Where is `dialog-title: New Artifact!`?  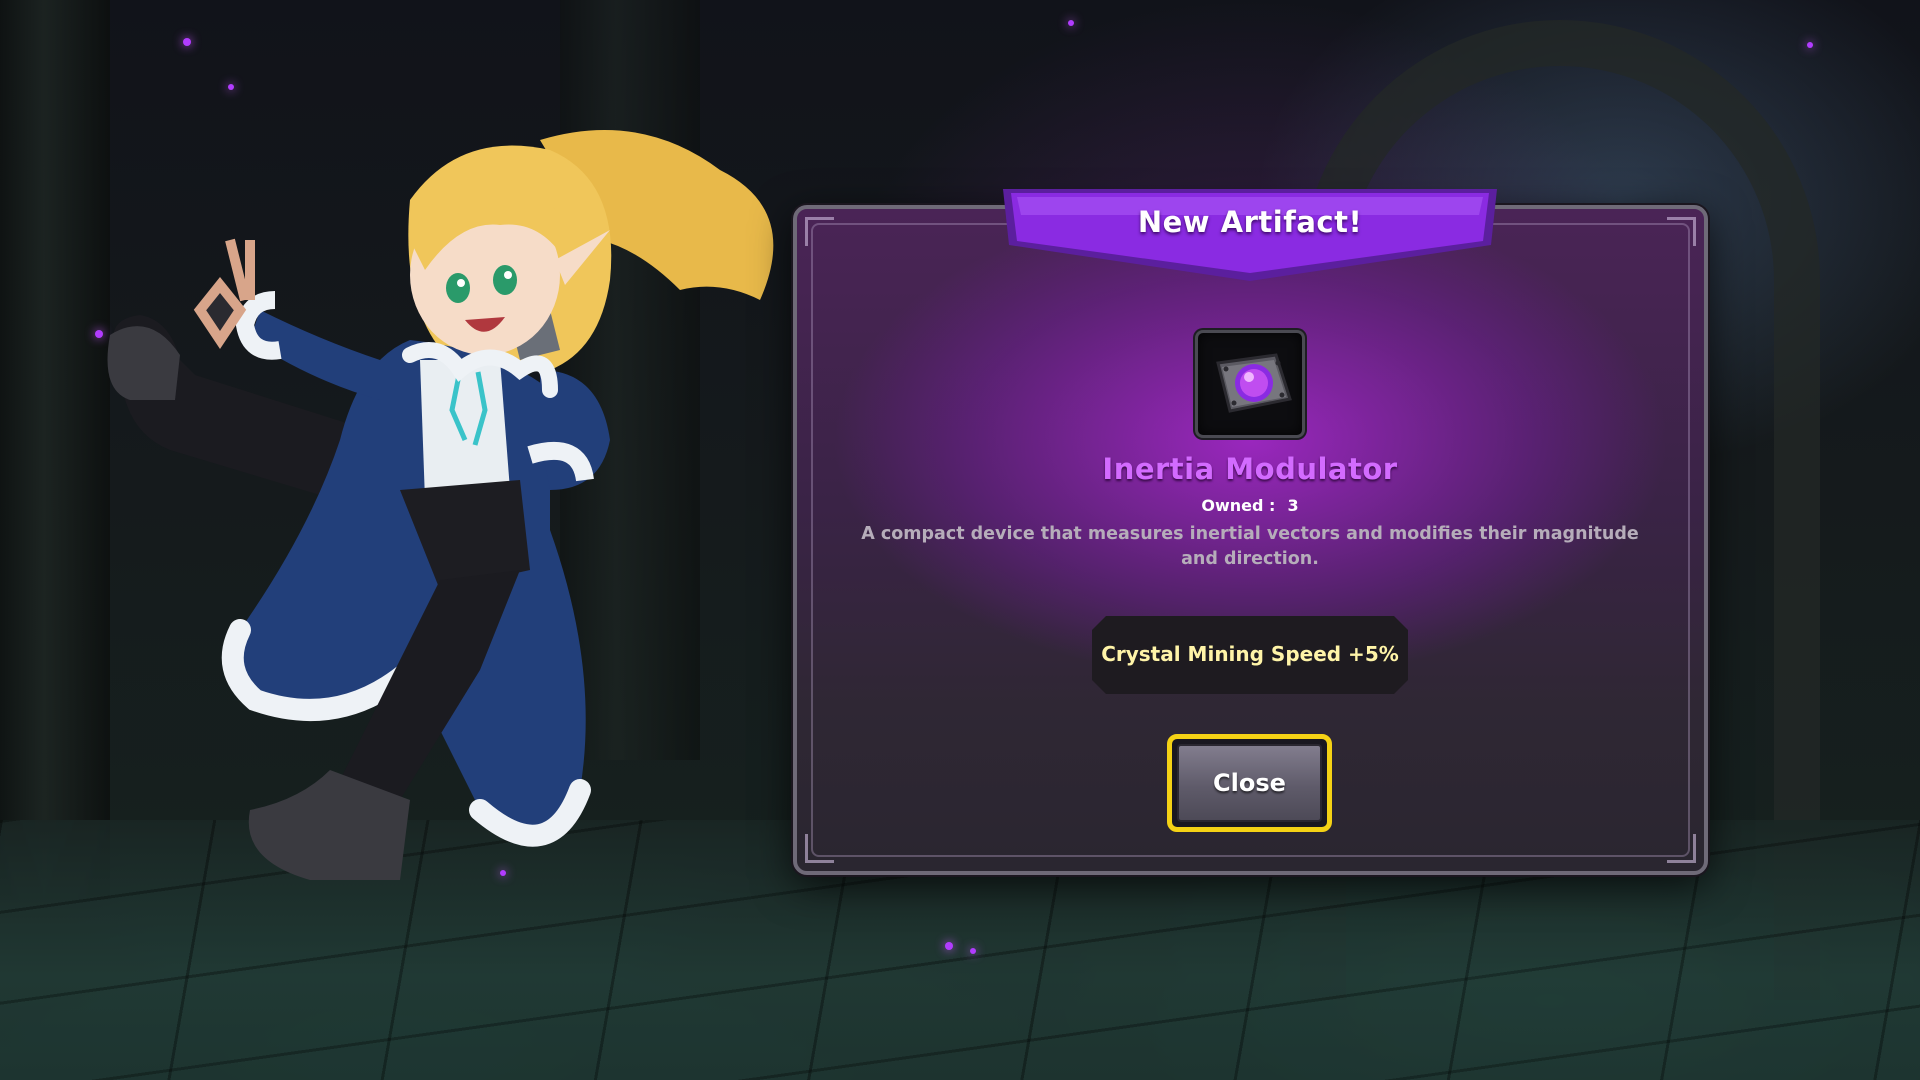 dialog-title: New Artifact! is located at coordinates (1250, 222).